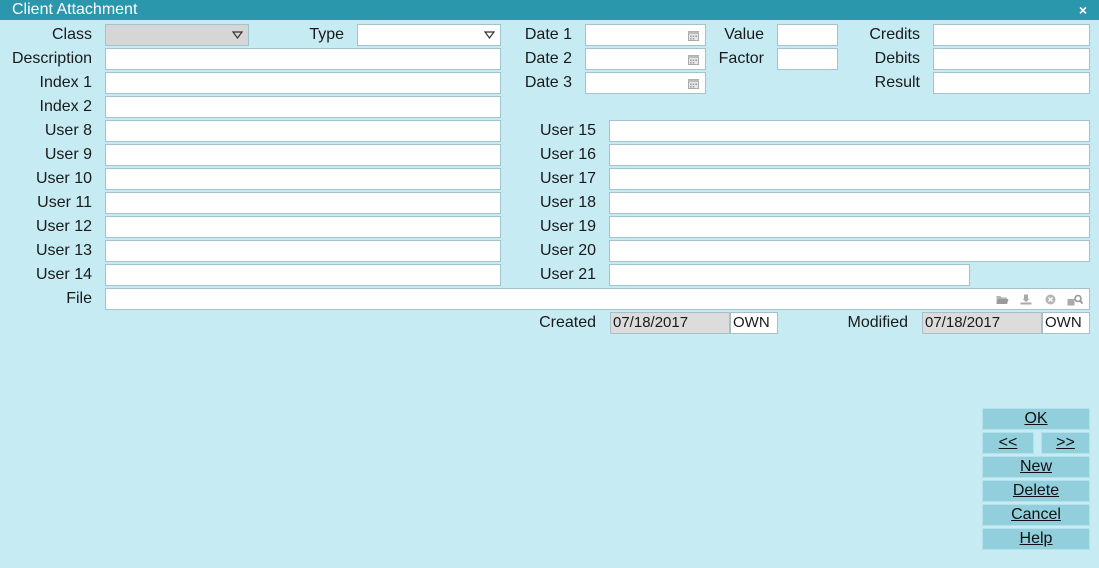 The width and height of the screenshot is (1099, 568). I want to click on credits-field, so click(1011, 35).